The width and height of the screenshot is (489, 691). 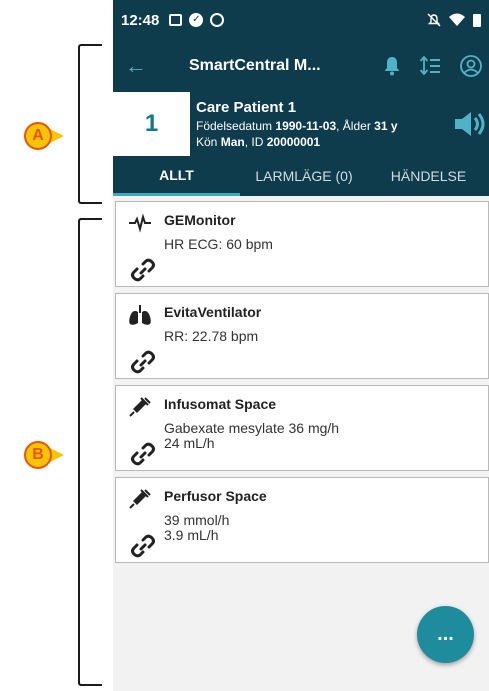 I want to click on age-label: Ålder, so click(x=356, y=125).